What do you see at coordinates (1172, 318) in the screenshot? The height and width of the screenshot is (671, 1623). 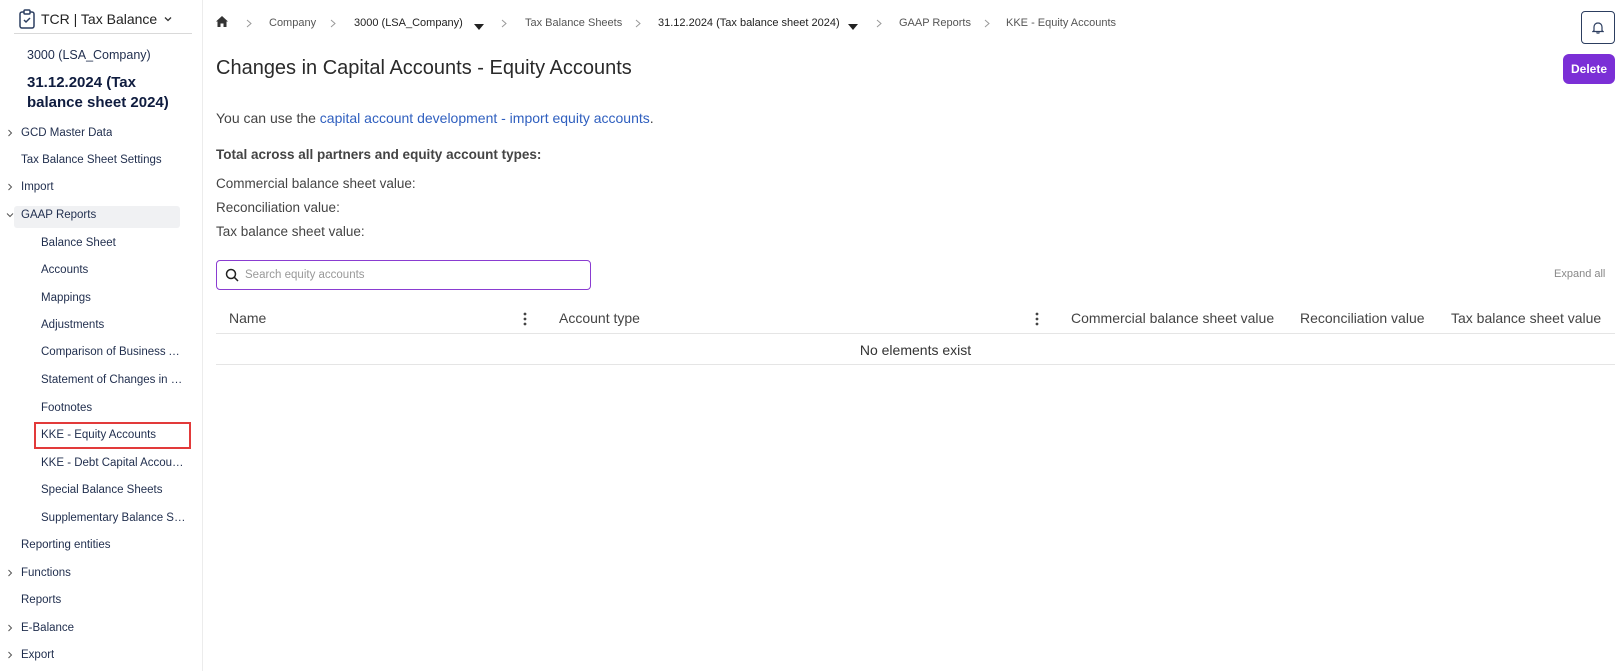 I see `column-header-commercial-value: Commercial balance sheet value` at bounding box center [1172, 318].